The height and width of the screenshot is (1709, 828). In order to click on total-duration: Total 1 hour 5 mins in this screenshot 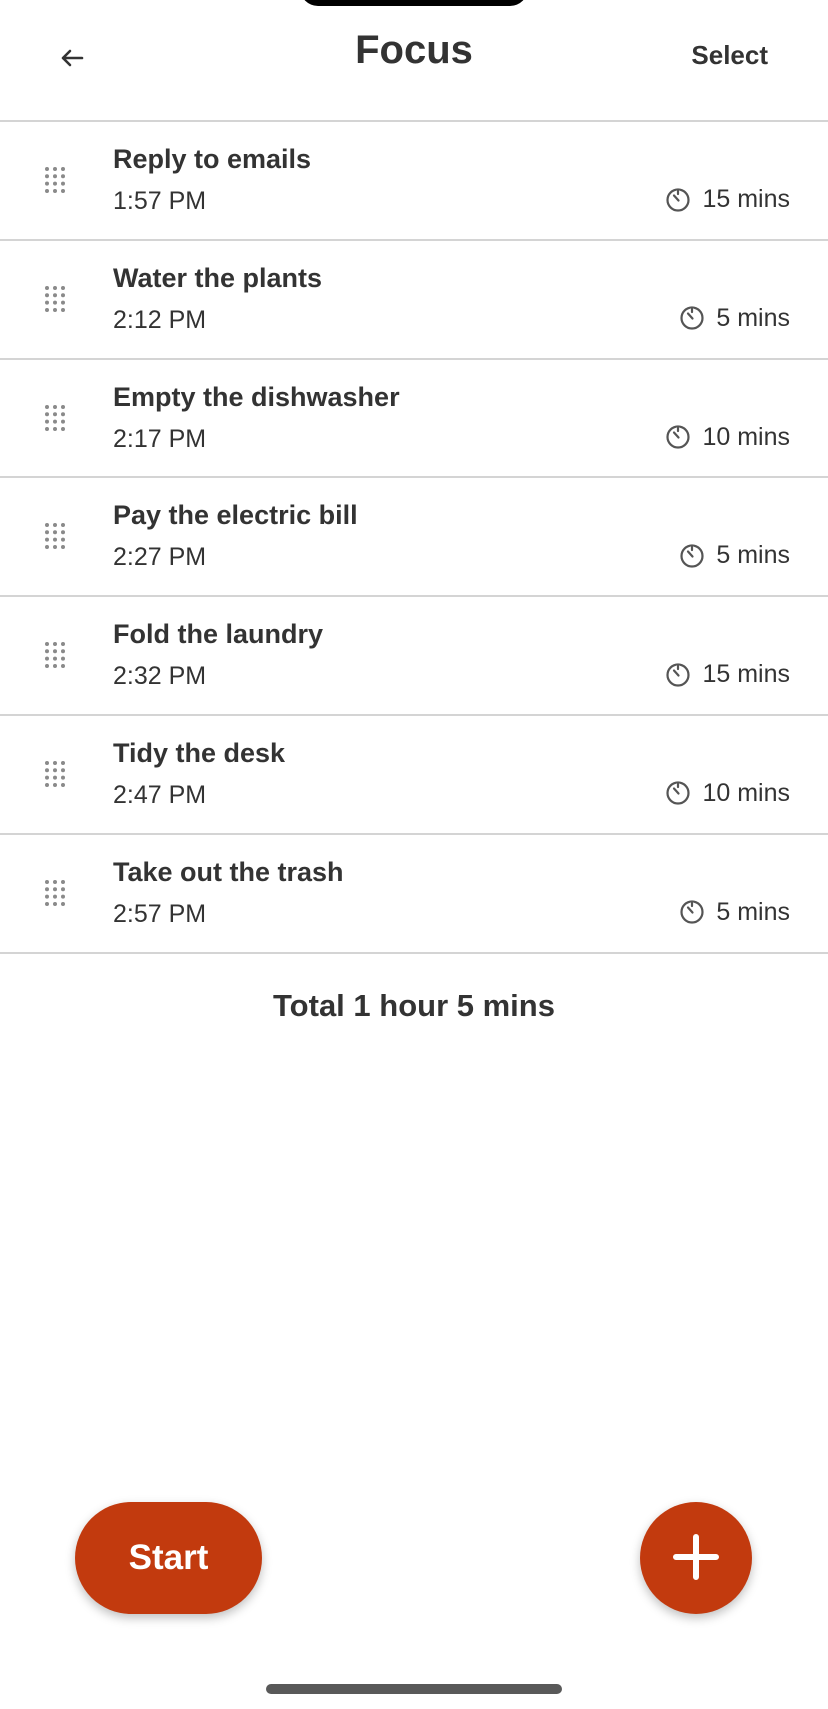, I will do `click(414, 1005)`.